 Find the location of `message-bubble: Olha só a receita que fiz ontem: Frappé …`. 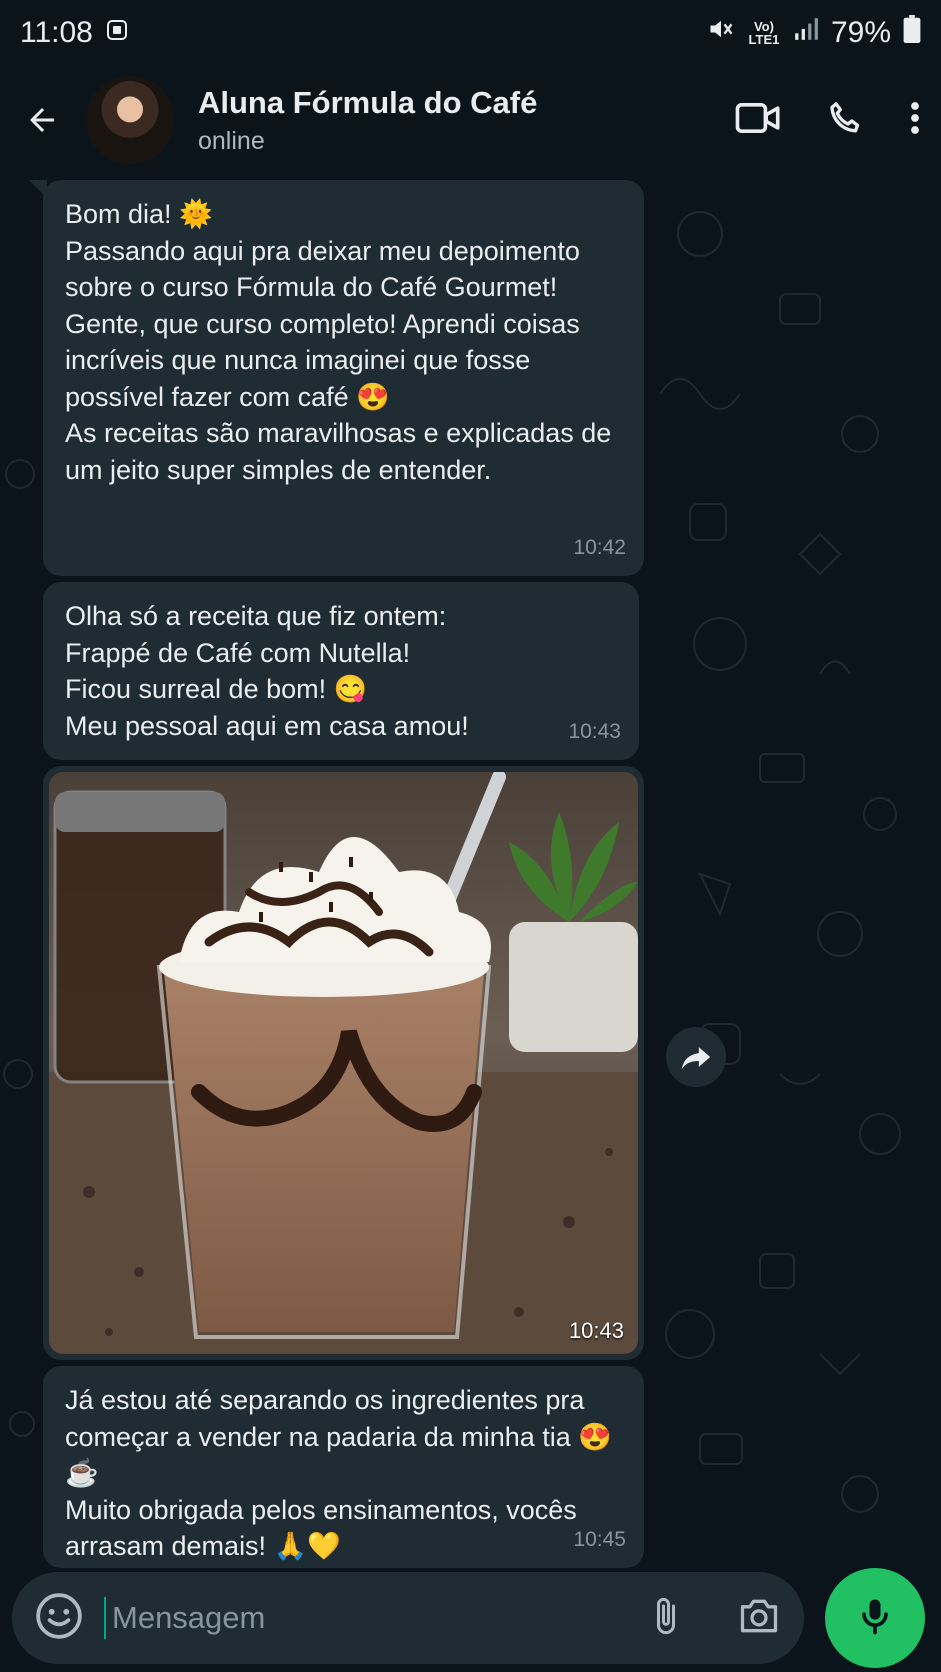

message-bubble: Olha só a receita que fiz ontem: Frappé … is located at coordinates (341, 671).